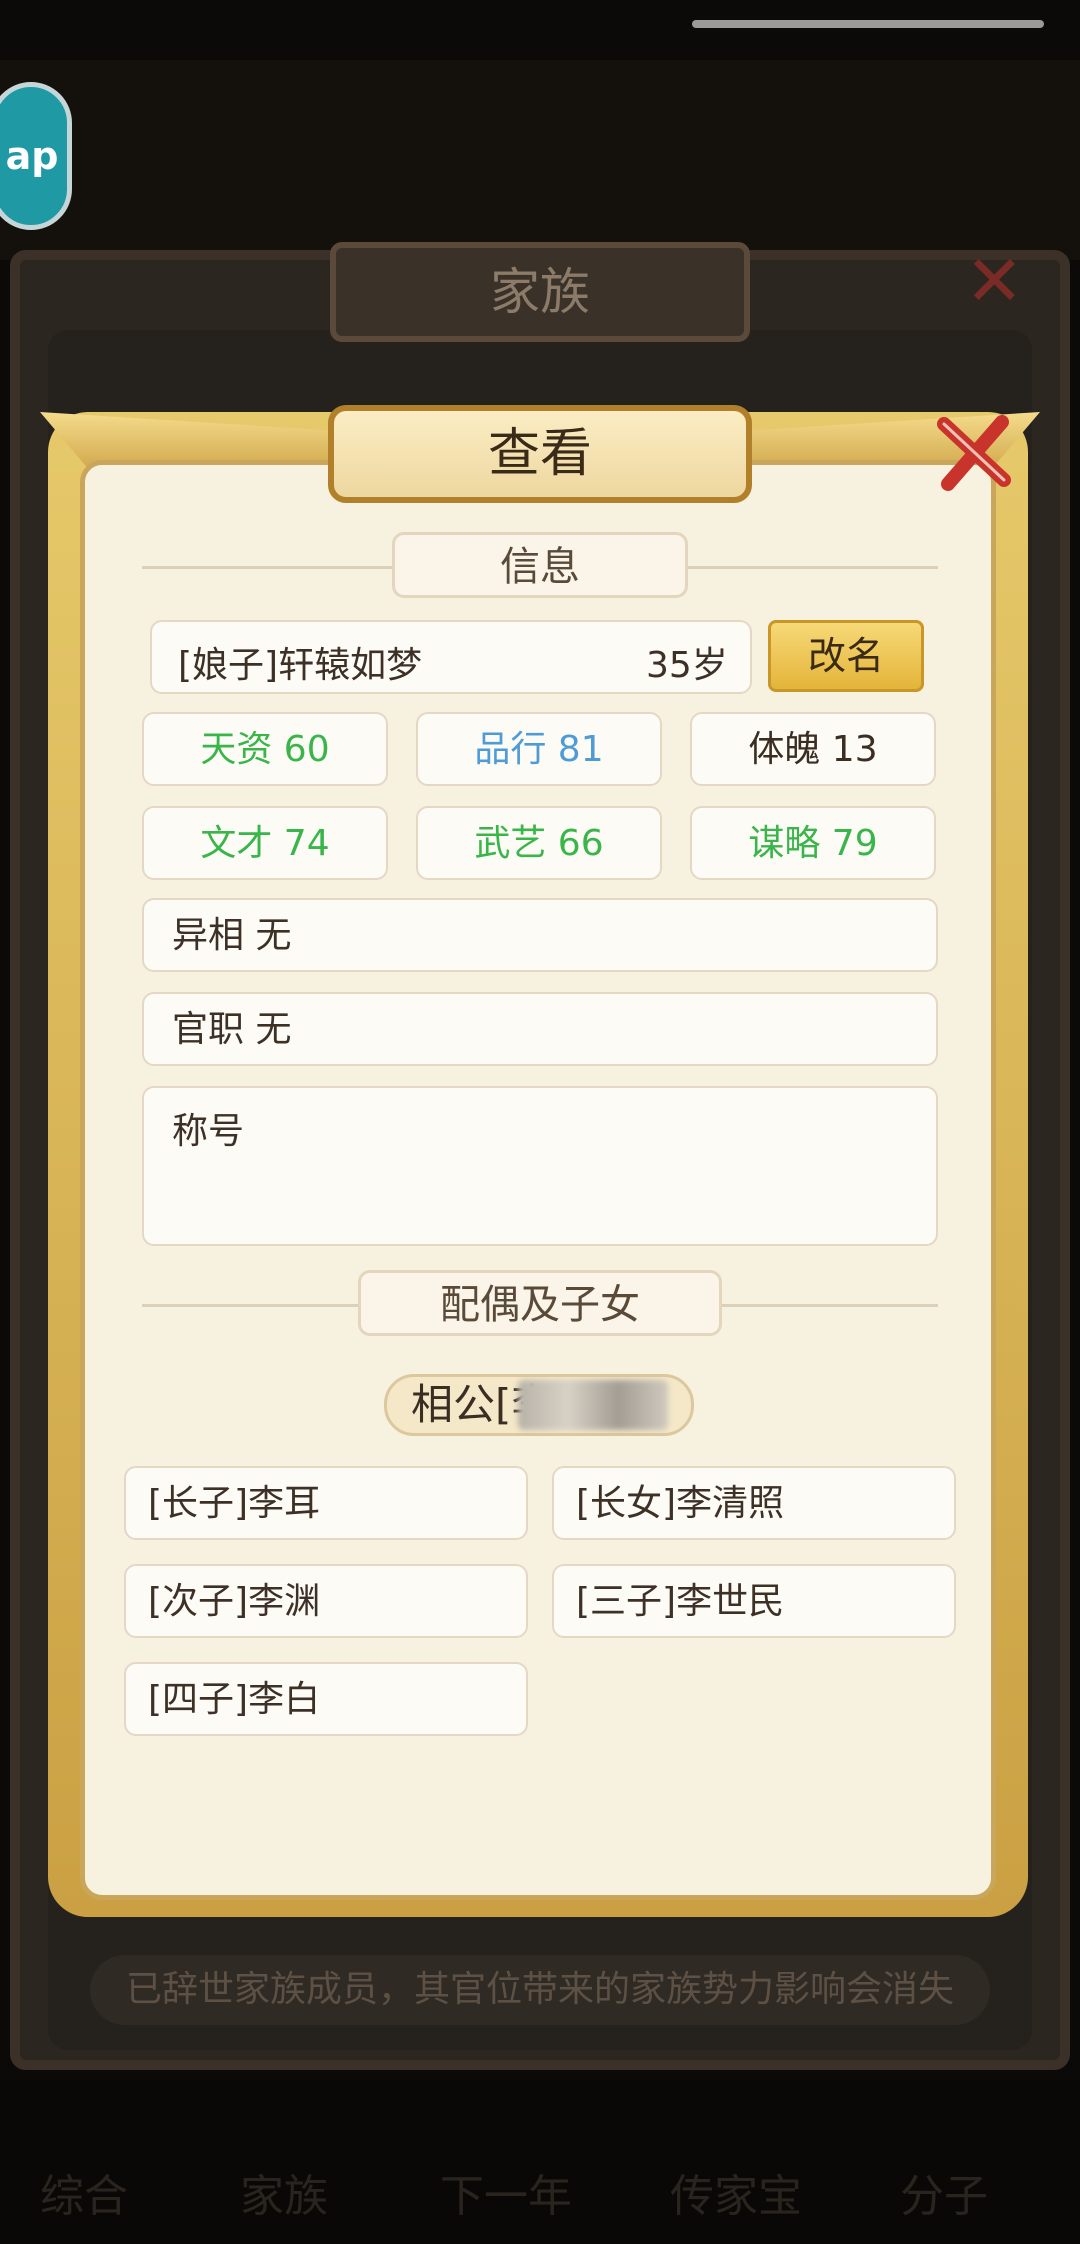  Describe the element at coordinates (593, 1405) in the screenshot. I see `redacted-name-blur` at that location.